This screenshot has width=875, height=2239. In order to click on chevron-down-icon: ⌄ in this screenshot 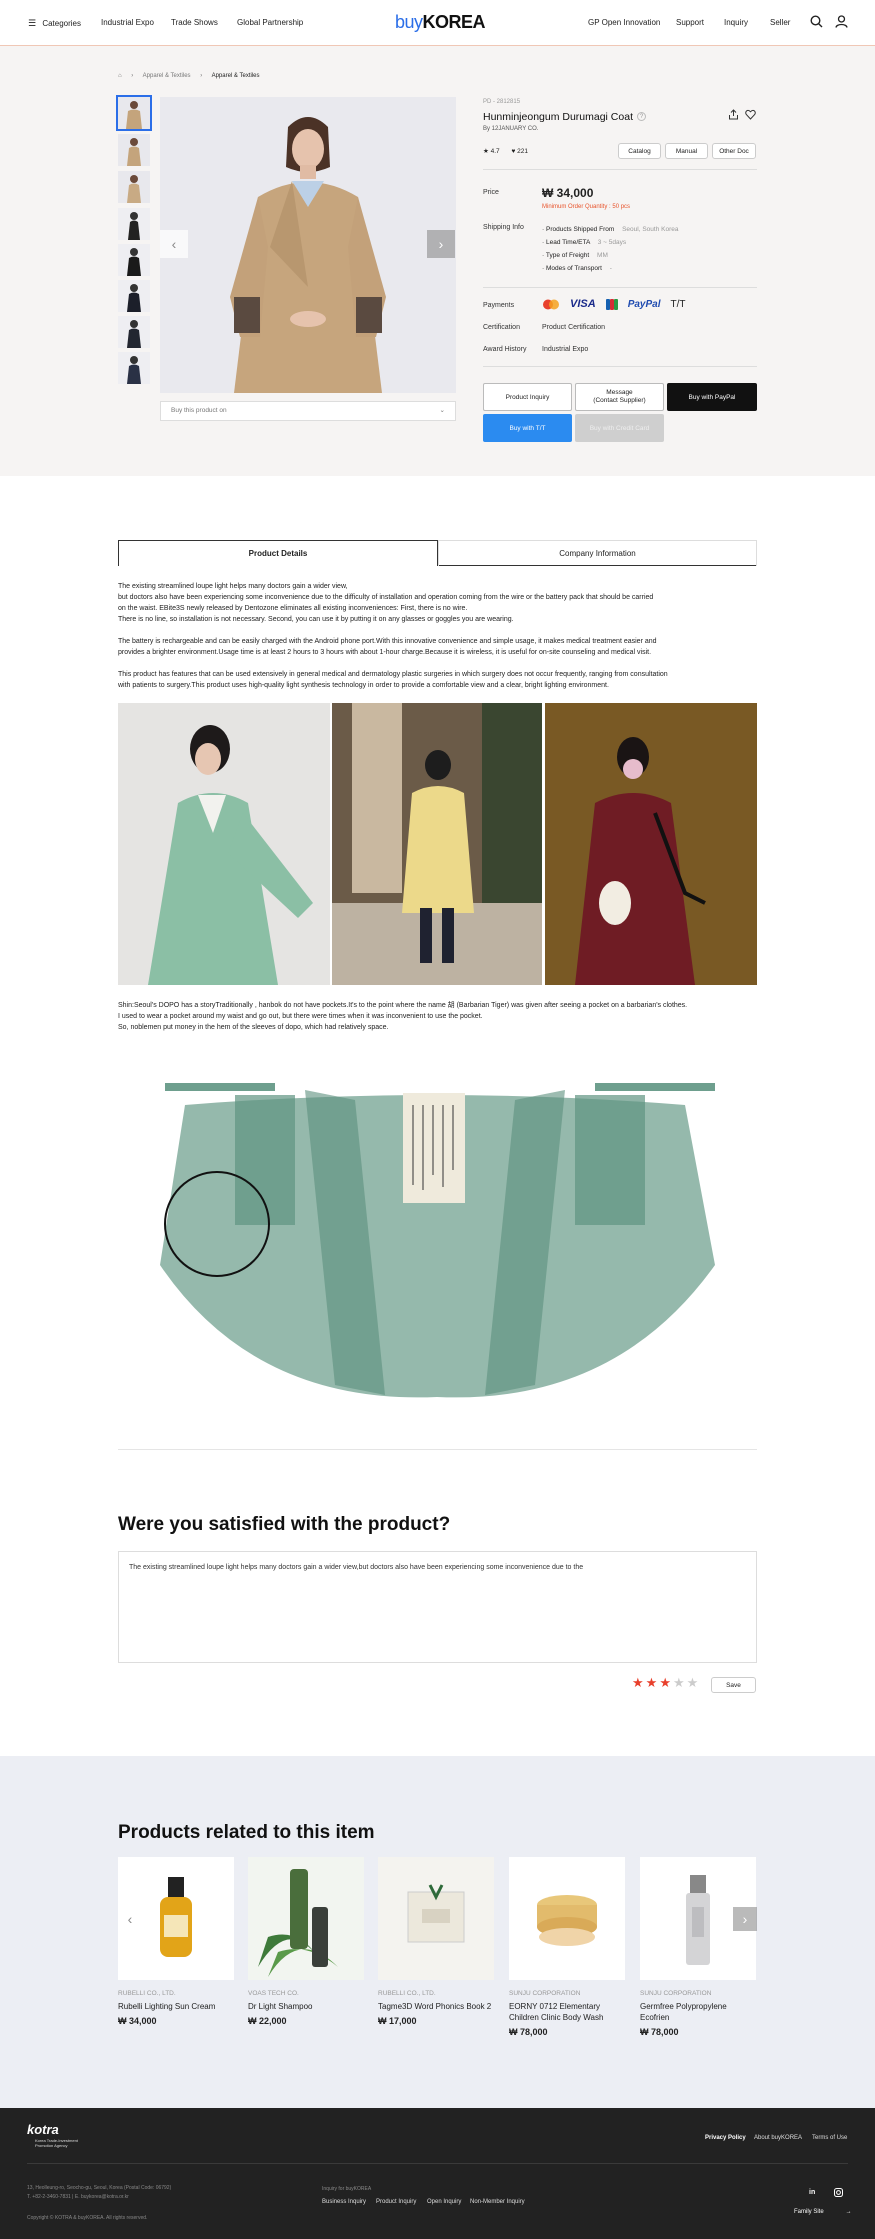, I will do `click(442, 410)`.